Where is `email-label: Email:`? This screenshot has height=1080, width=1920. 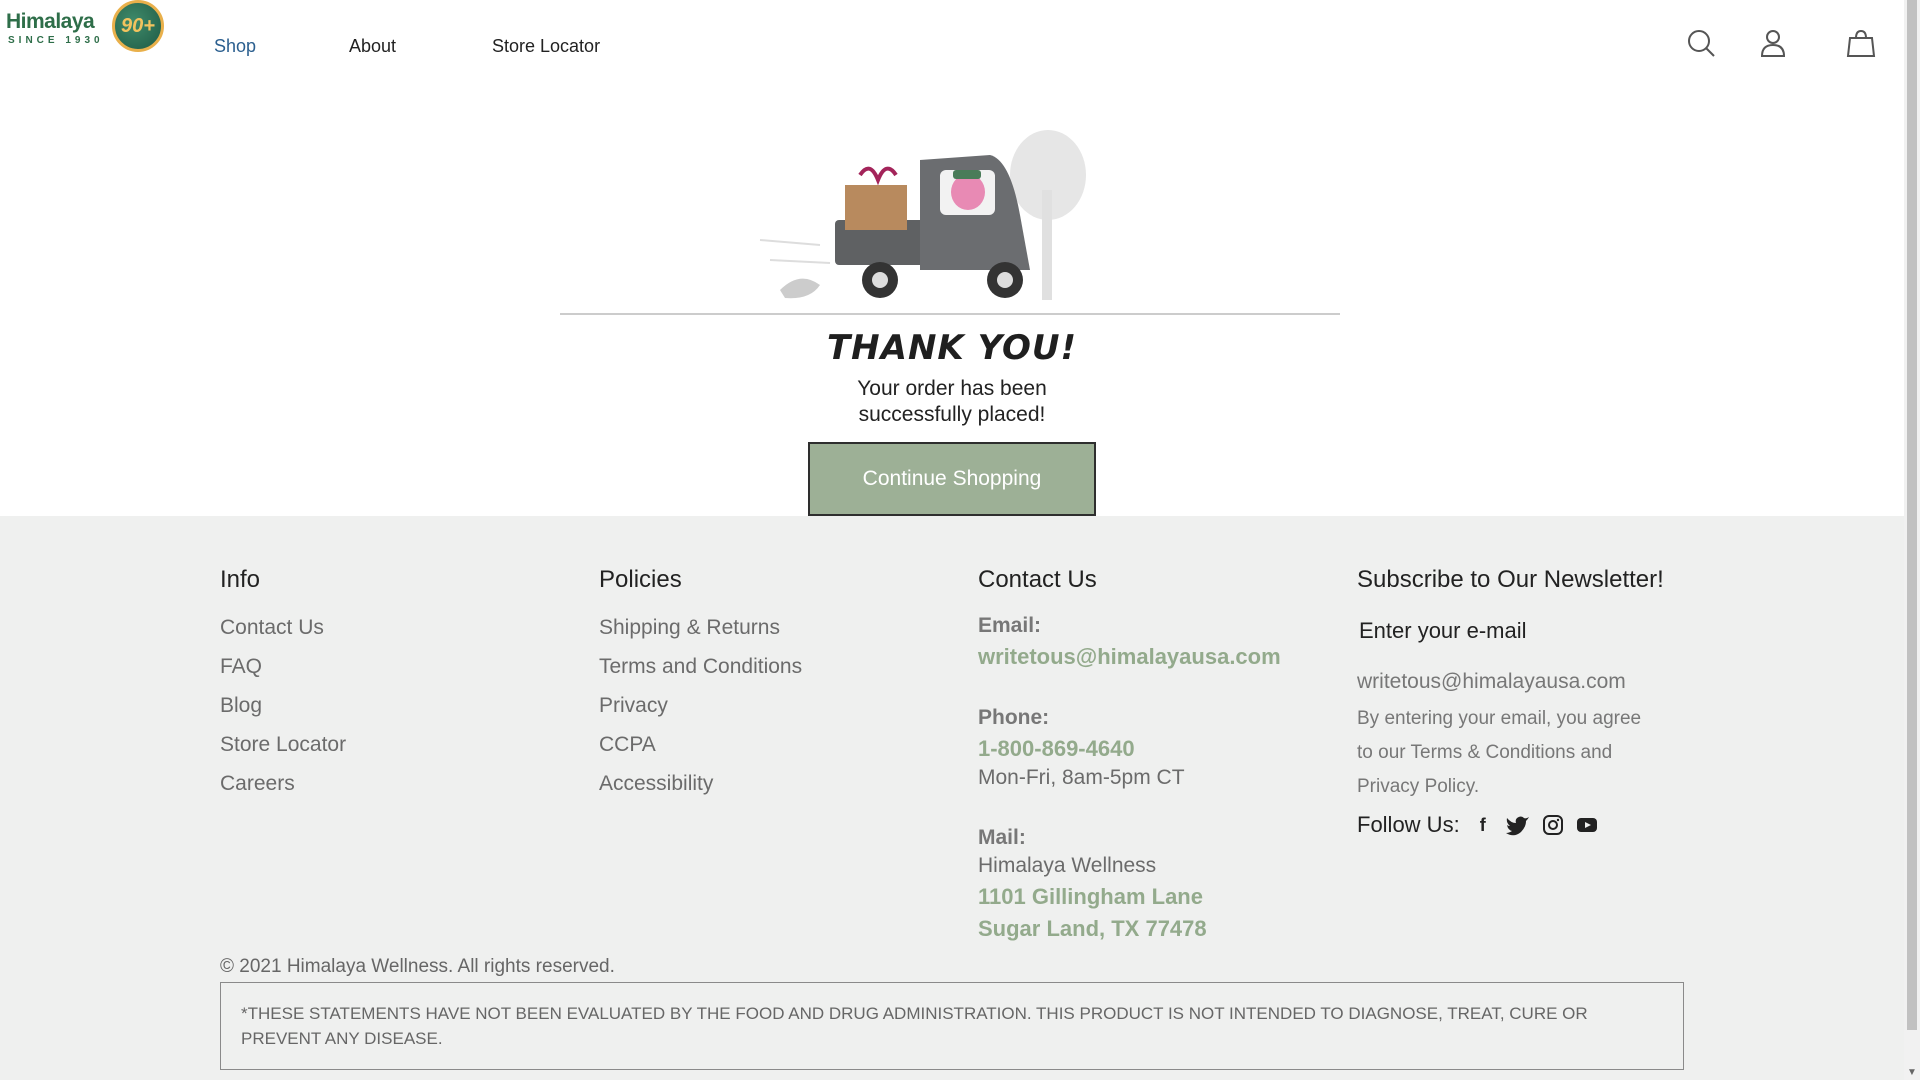 email-label: Email: is located at coordinates (1010, 625).